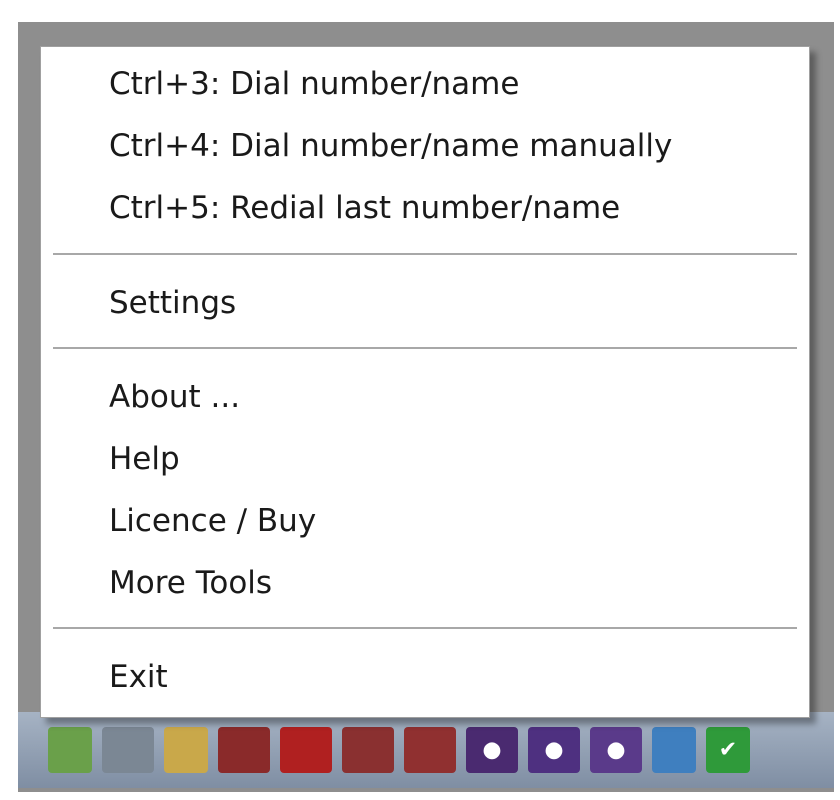  I want to click on app-purple-icon-2: ●, so click(554, 750).